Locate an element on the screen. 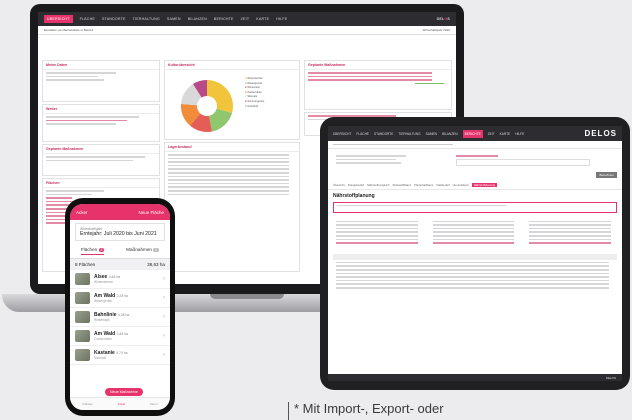  laptop-notch is located at coordinates (247, 296).